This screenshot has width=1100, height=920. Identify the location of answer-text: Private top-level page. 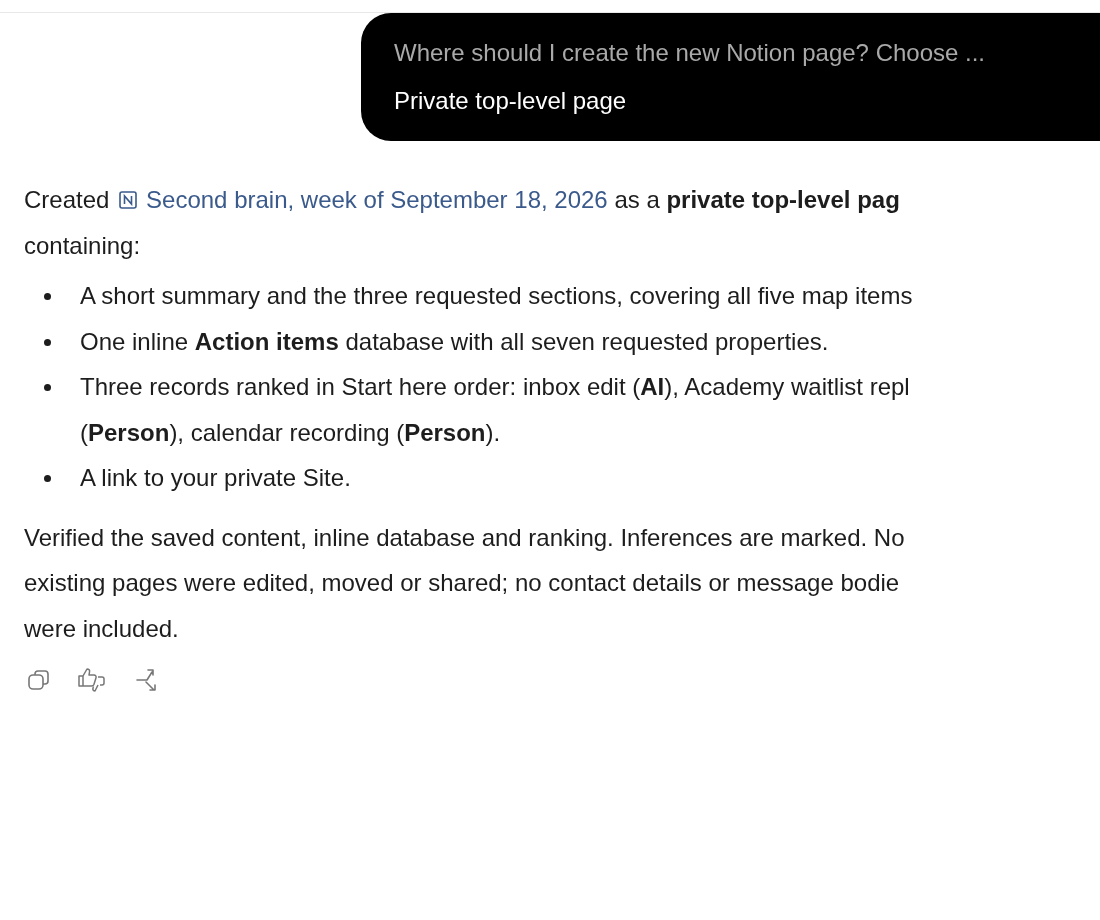
(511, 101).